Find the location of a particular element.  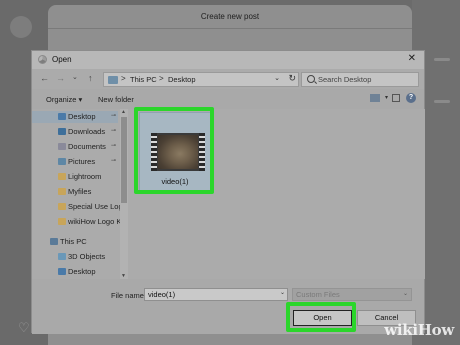

organize-button: Organize ▾ is located at coordinates (64, 99).